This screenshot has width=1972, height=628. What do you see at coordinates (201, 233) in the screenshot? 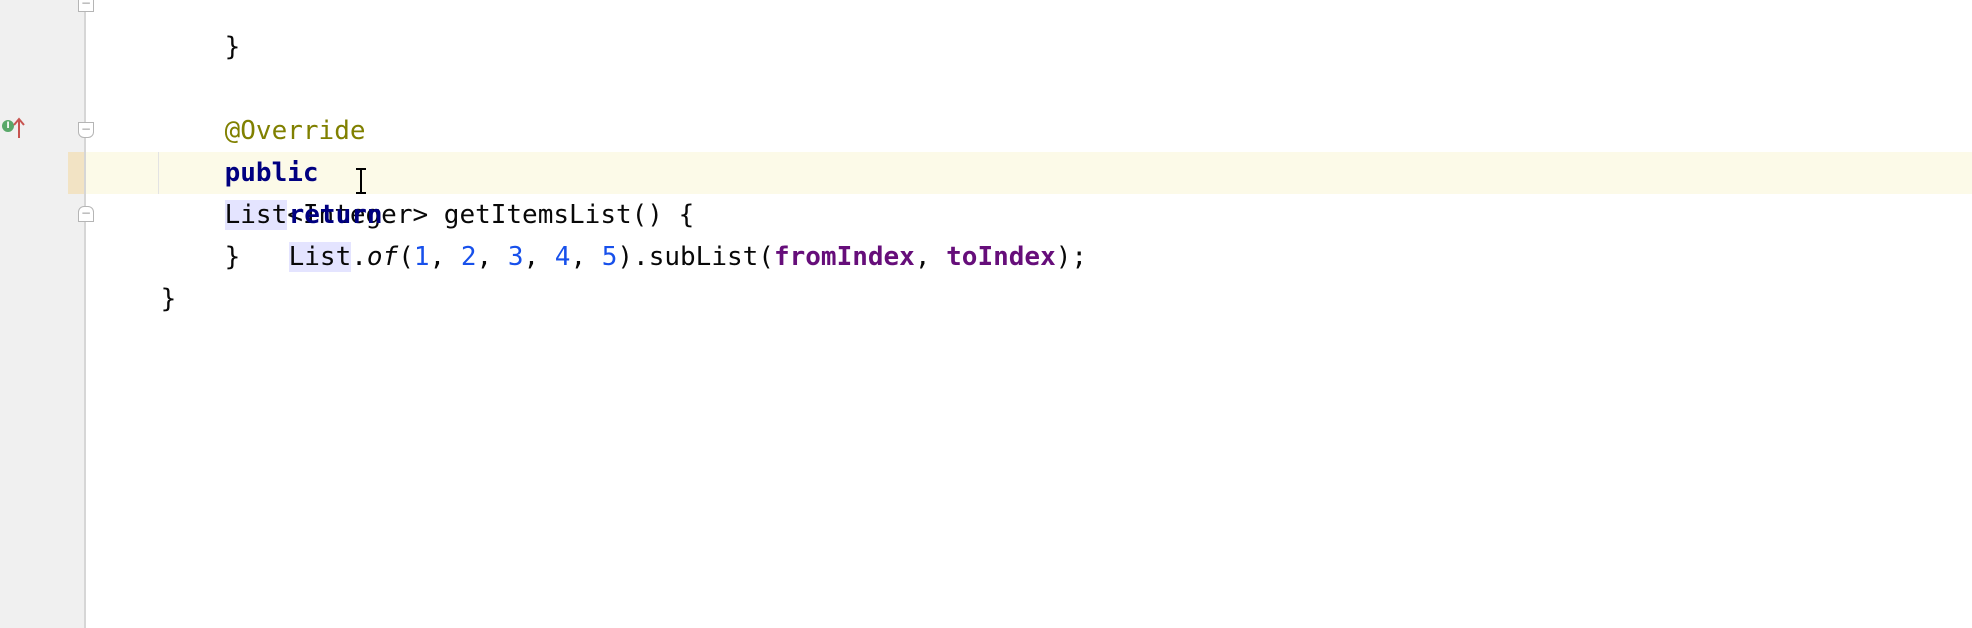
I see `code-line-method-close: }` at bounding box center [201, 233].